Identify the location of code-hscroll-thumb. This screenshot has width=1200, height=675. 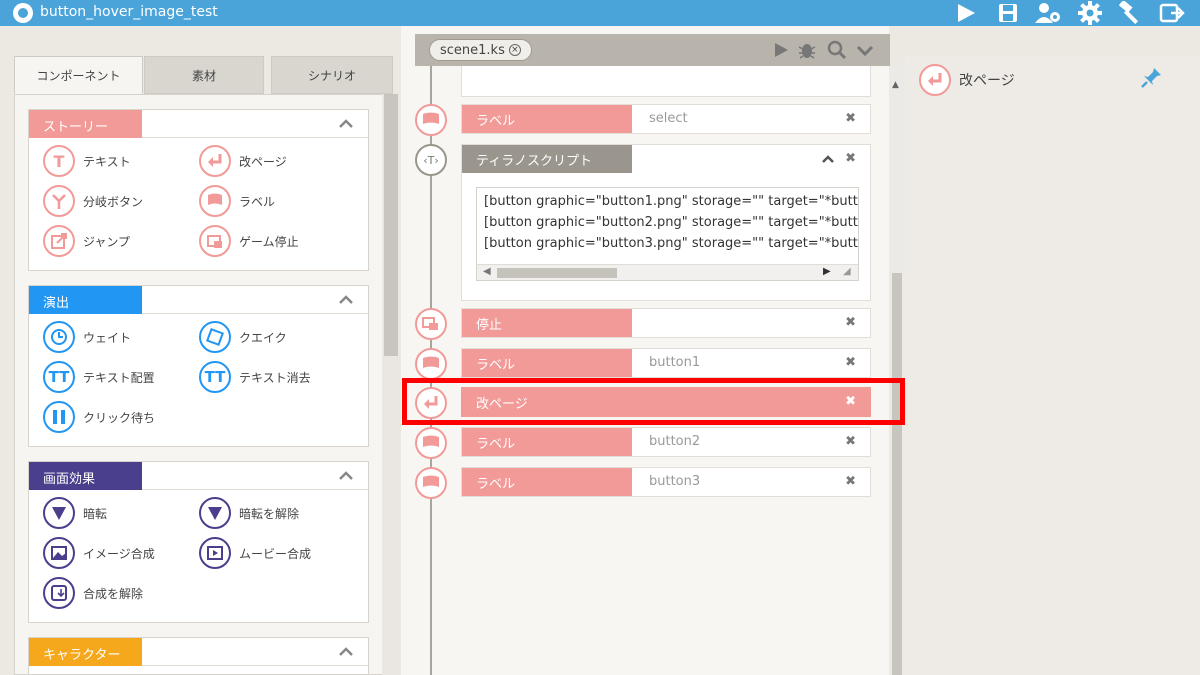
(557, 273).